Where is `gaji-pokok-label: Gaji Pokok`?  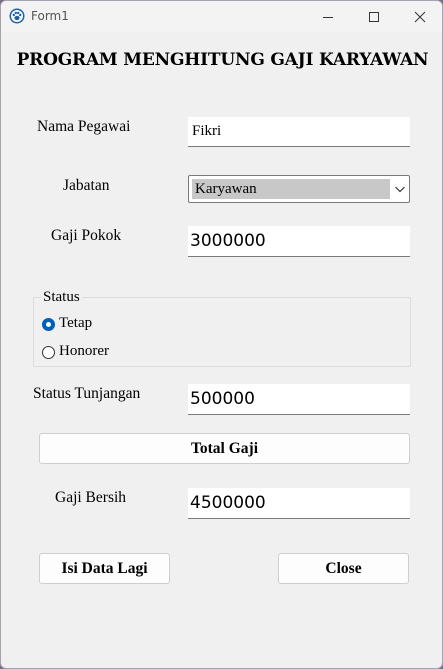
gaji-pokok-label: Gaji Pokok is located at coordinates (86, 235).